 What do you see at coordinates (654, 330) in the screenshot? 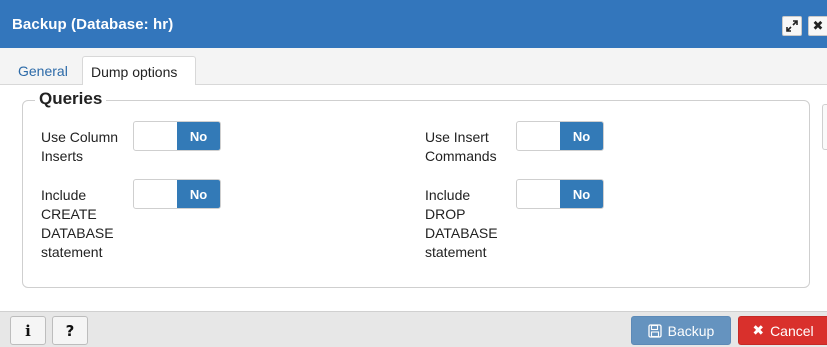
I see `save-icon` at bounding box center [654, 330].